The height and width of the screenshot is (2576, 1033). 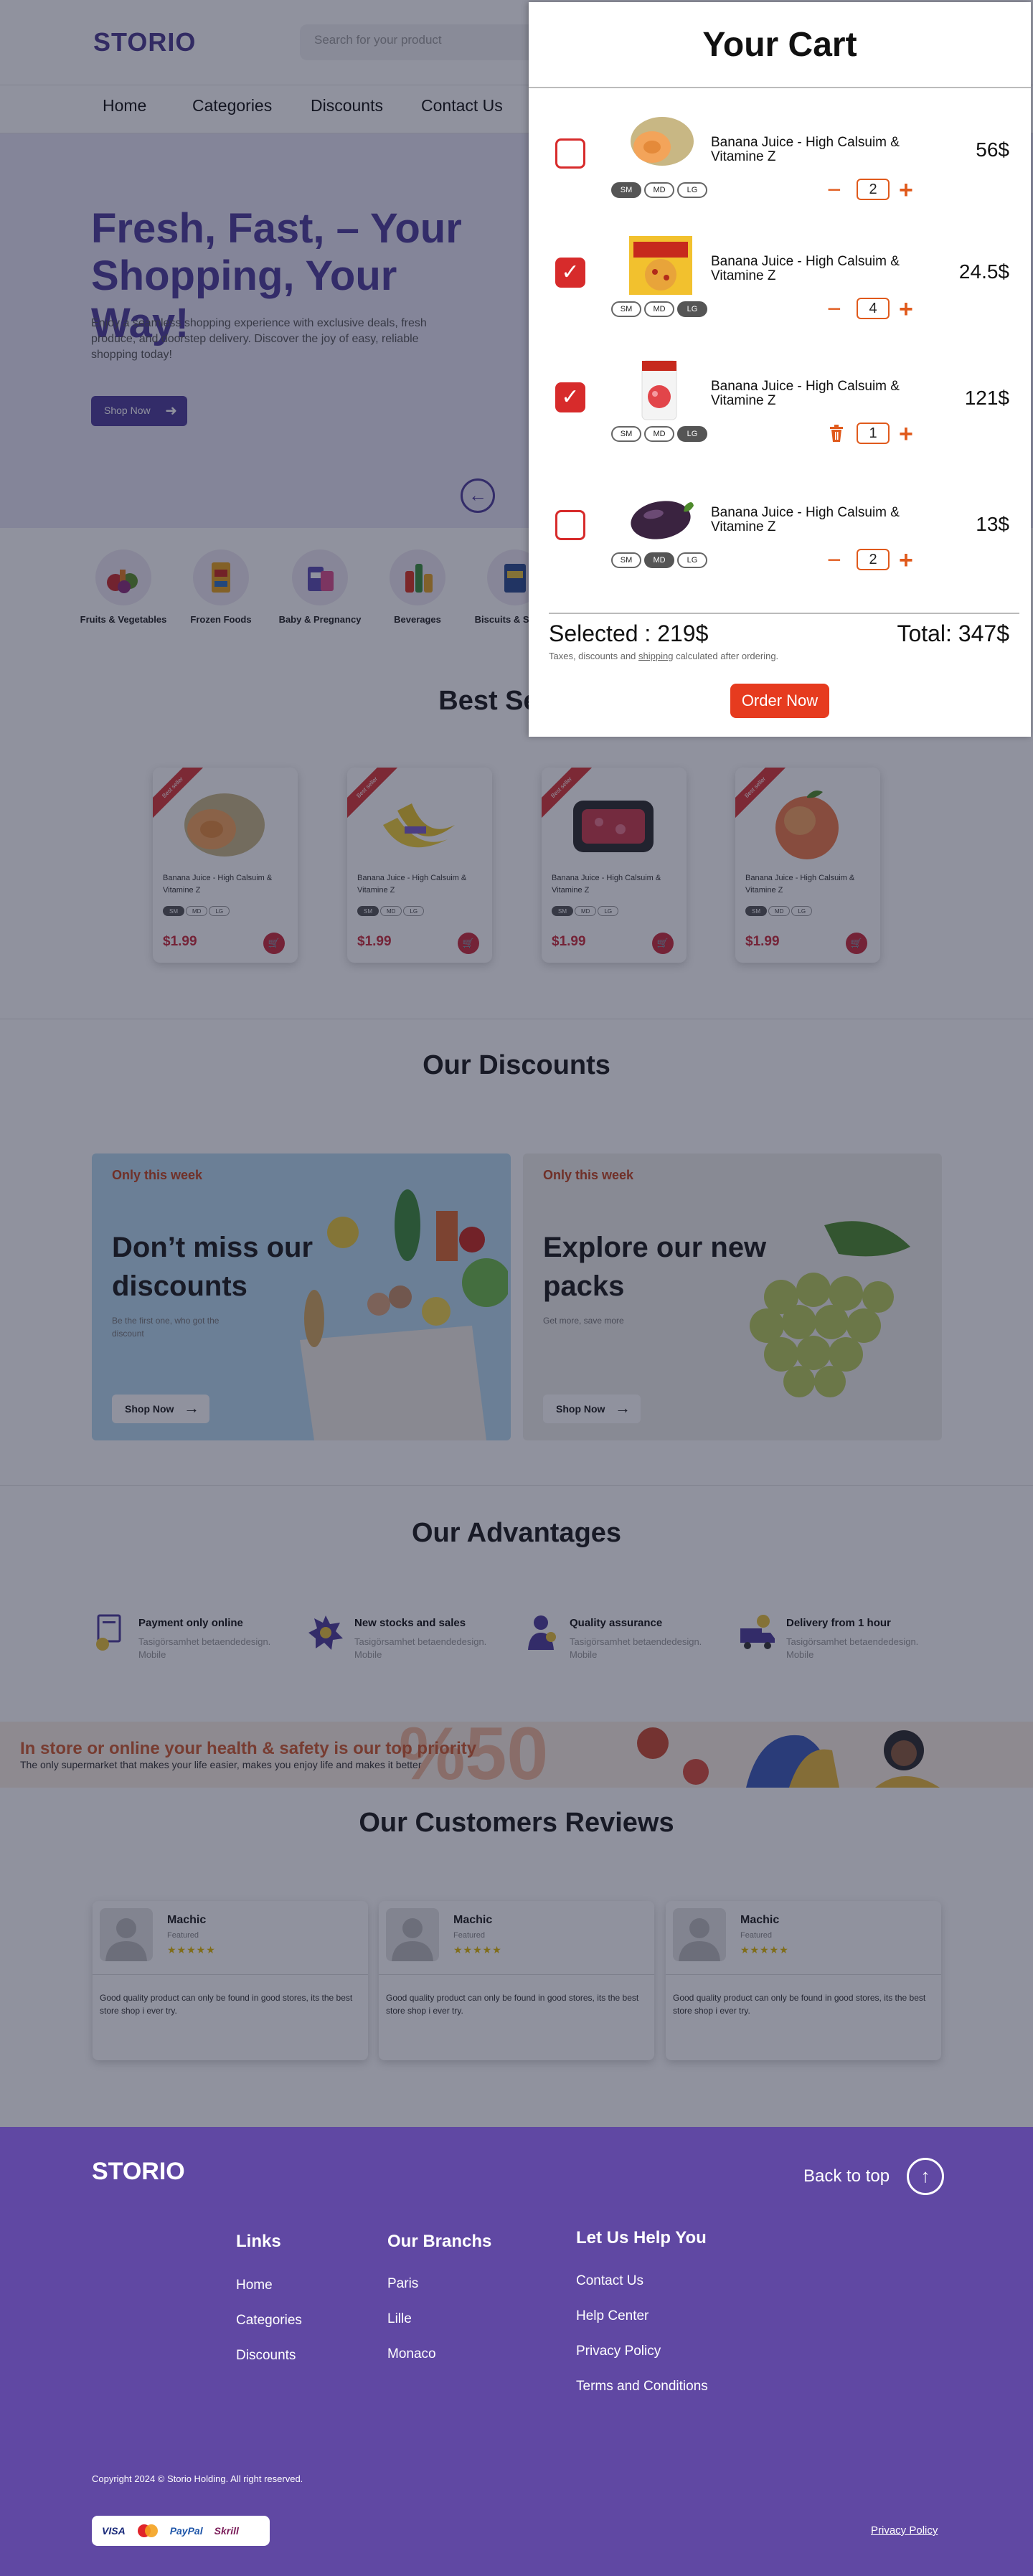 What do you see at coordinates (411, 2354) in the screenshot?
I see `footer-branch-monaco: Monaco` at bounding box center [411, 2354].